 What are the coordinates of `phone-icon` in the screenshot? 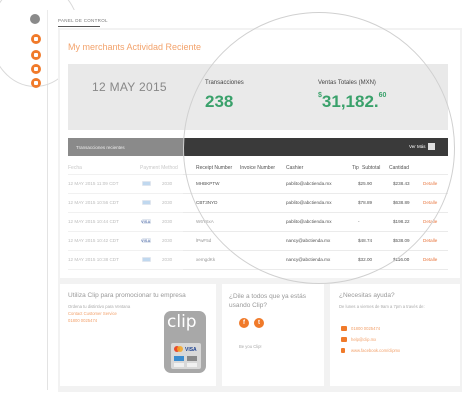 It's located at (344, 328).